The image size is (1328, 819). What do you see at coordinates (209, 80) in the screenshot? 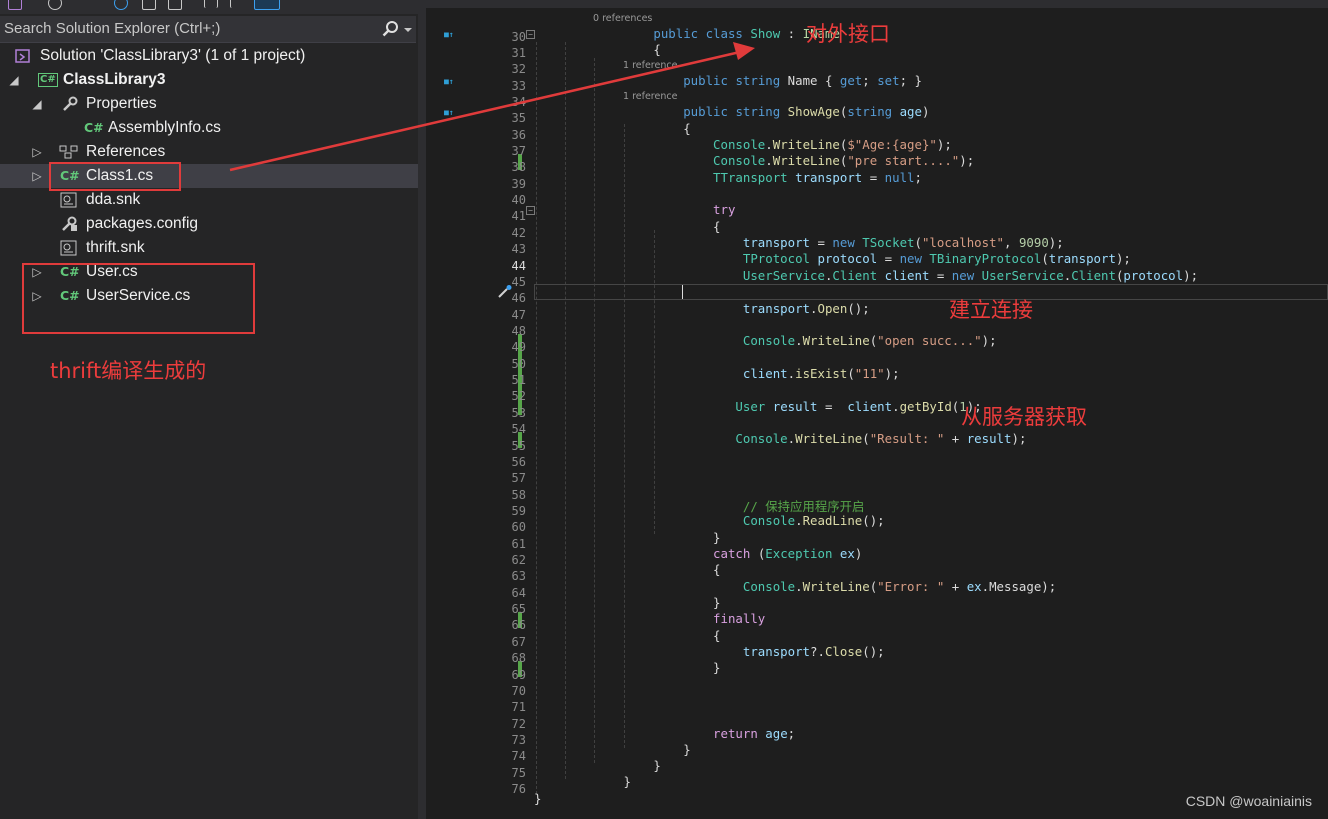
I see `tree-item-project: ◢ C# ClassLibrary3` at bounding box center [209, 80].